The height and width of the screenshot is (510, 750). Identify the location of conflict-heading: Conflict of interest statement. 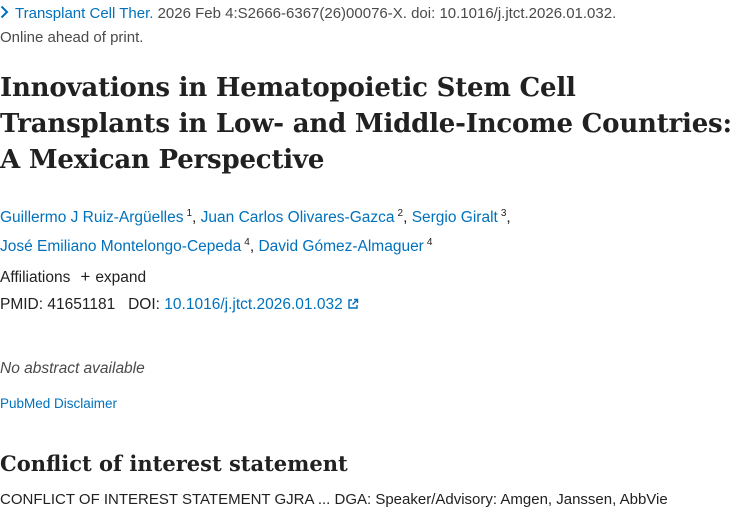
(174, 463).